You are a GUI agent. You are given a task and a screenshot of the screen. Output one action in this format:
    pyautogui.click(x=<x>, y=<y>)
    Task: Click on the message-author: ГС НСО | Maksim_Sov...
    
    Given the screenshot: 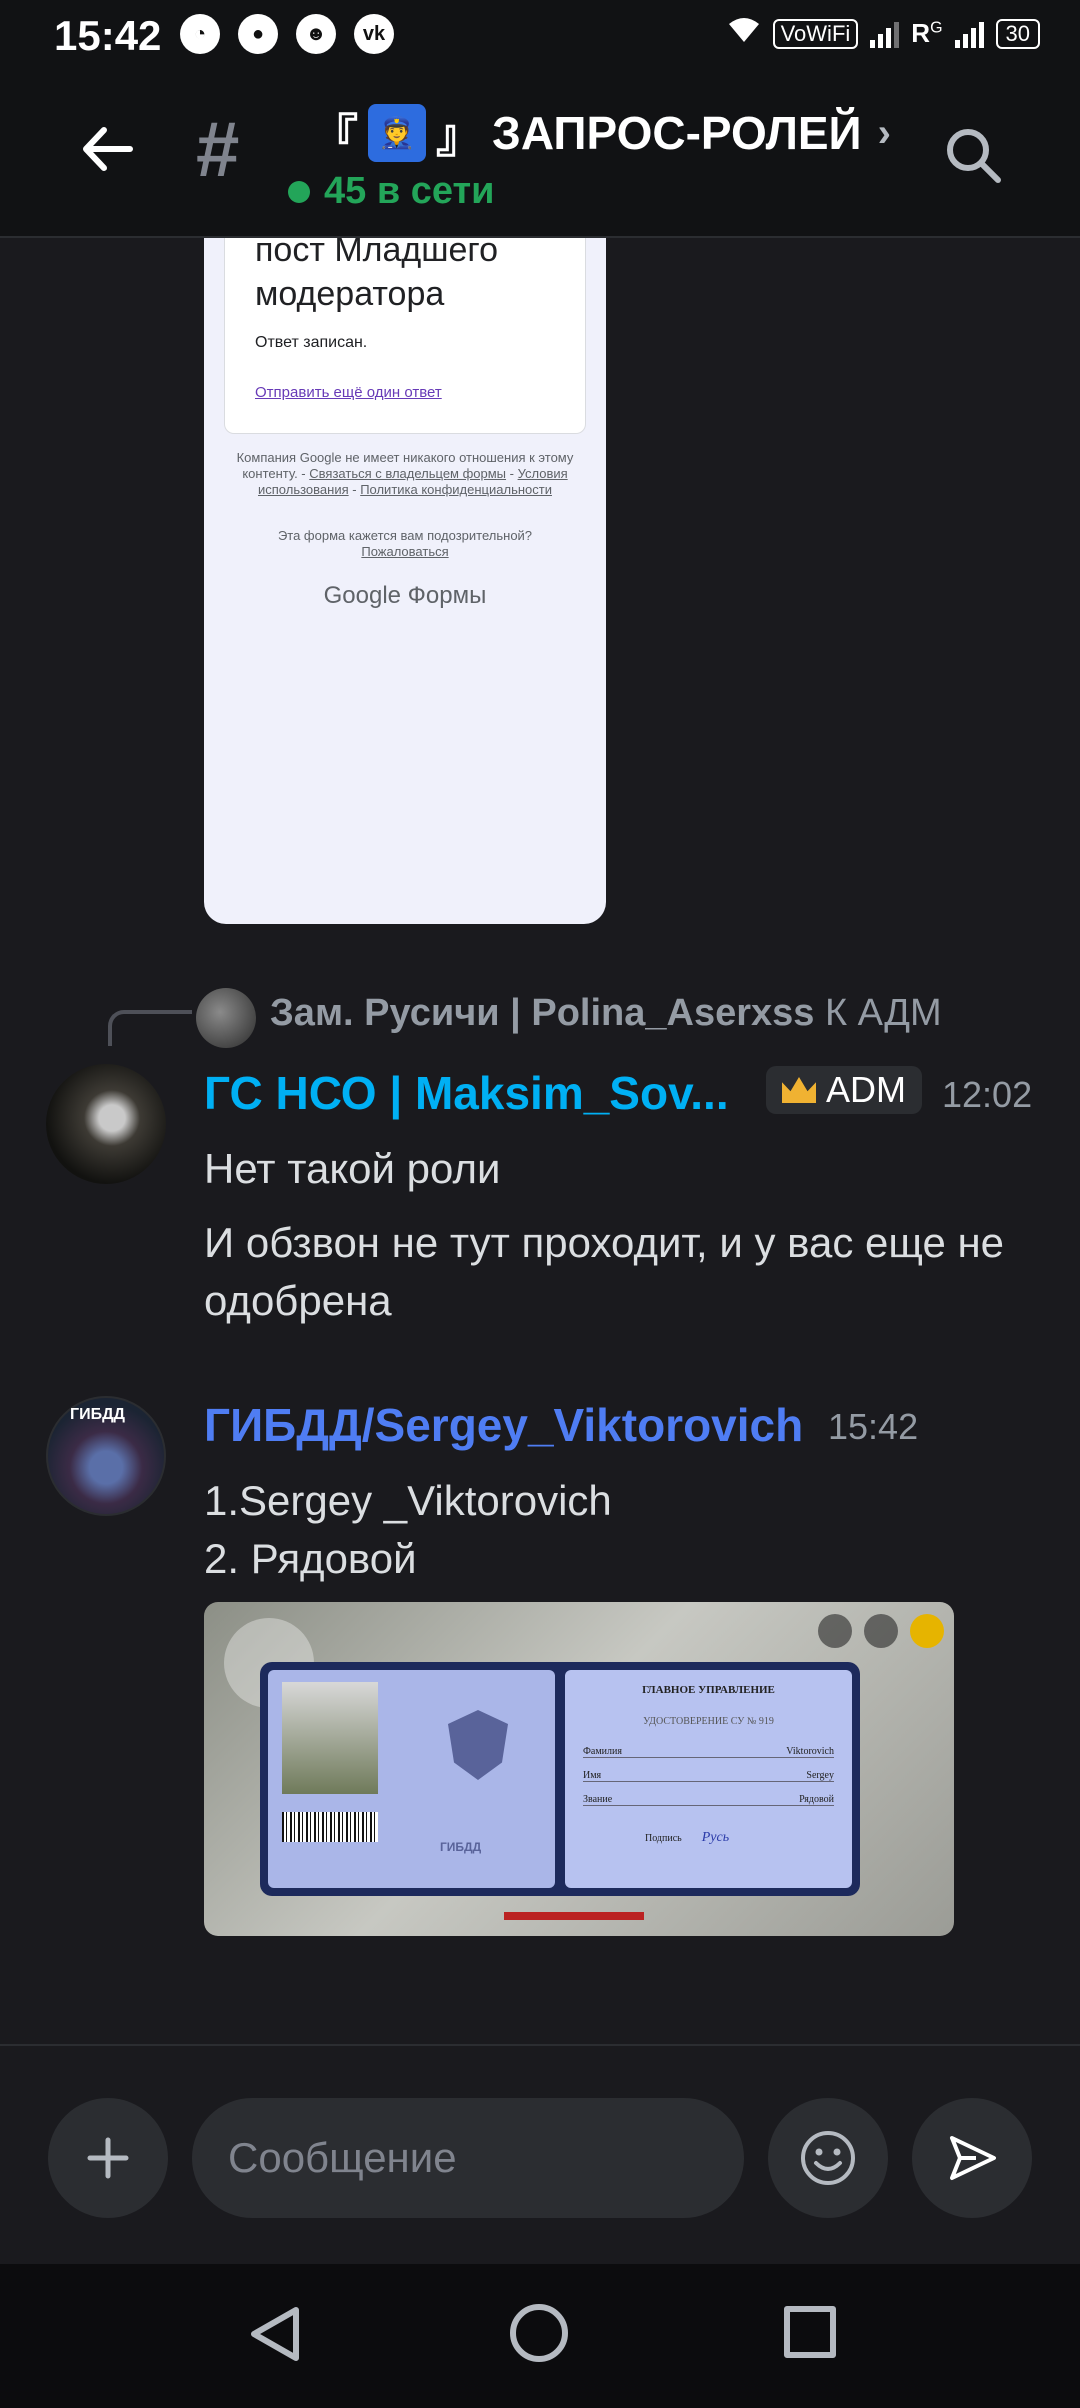 What is the action you would take?
    pyautogui.click(x=466, y=1093)
    